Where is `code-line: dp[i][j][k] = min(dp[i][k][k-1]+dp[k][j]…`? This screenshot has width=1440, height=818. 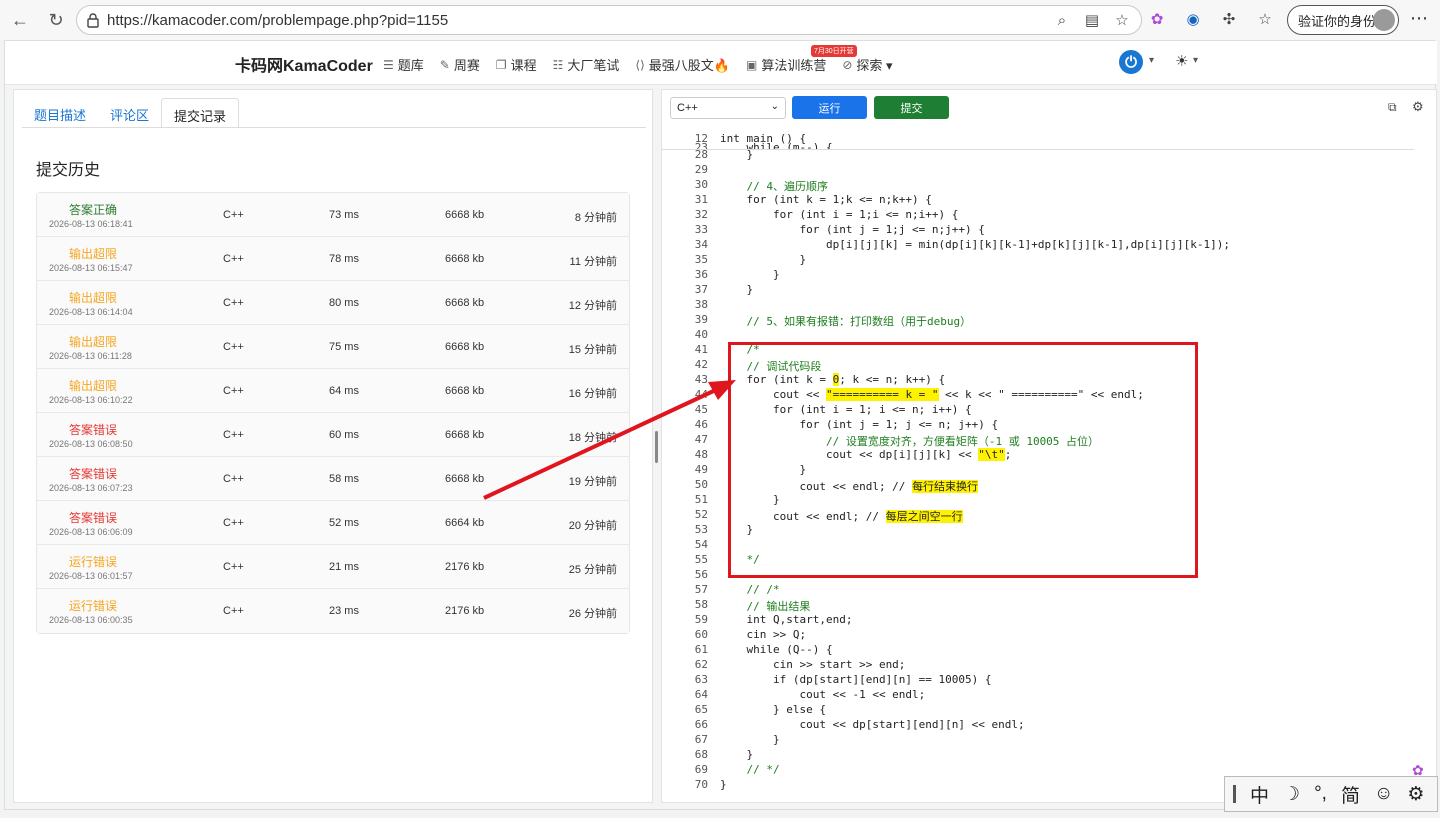
code-line: dp[i][j][k] = min(dp[i][k][k-1]+dp[k][j]… is located at coordinates (975, 244).